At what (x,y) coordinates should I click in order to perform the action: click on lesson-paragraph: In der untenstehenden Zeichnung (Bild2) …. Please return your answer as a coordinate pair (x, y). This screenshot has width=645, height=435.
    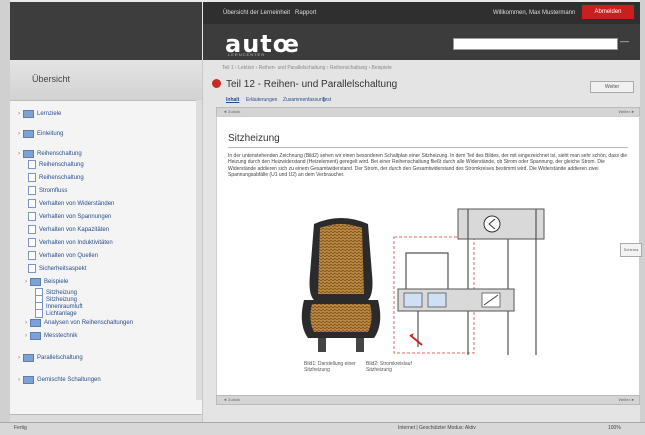
    Looking at the image, I should click on (428, 166).